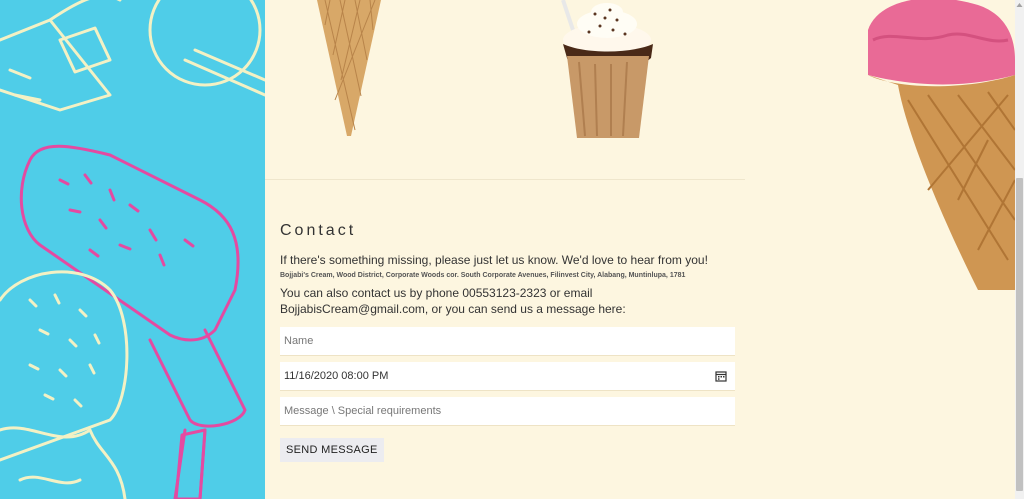 This screenshot has width=1024, height=499. What do you see at coordinates (721, 376) in the screenshot?
I see `calendar-icon` at bounding box center [721, 376].